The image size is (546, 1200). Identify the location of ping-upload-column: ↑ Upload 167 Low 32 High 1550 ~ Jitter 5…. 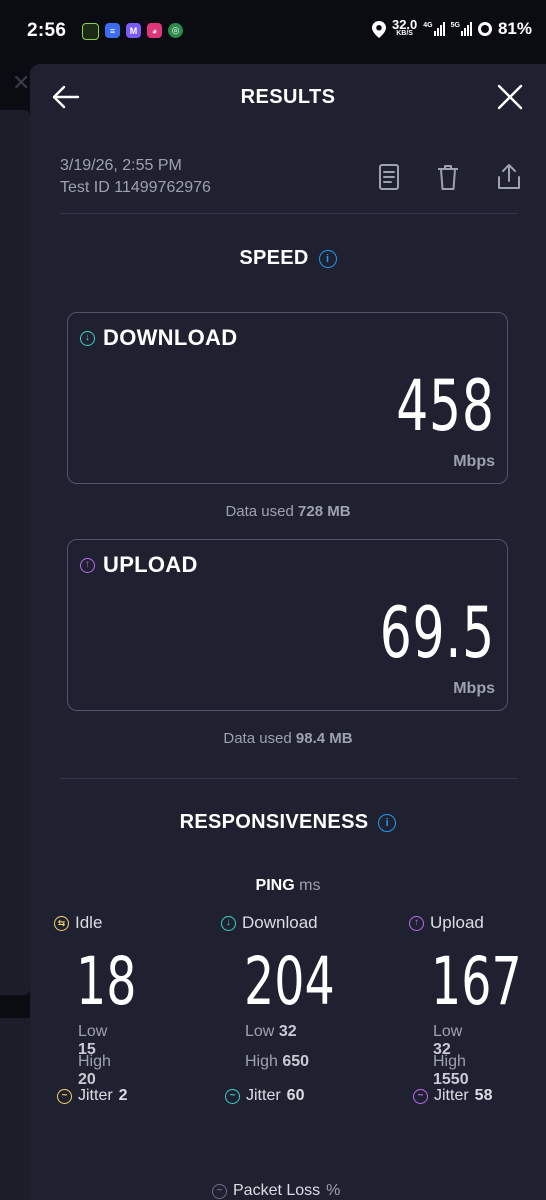
(465, 1008).